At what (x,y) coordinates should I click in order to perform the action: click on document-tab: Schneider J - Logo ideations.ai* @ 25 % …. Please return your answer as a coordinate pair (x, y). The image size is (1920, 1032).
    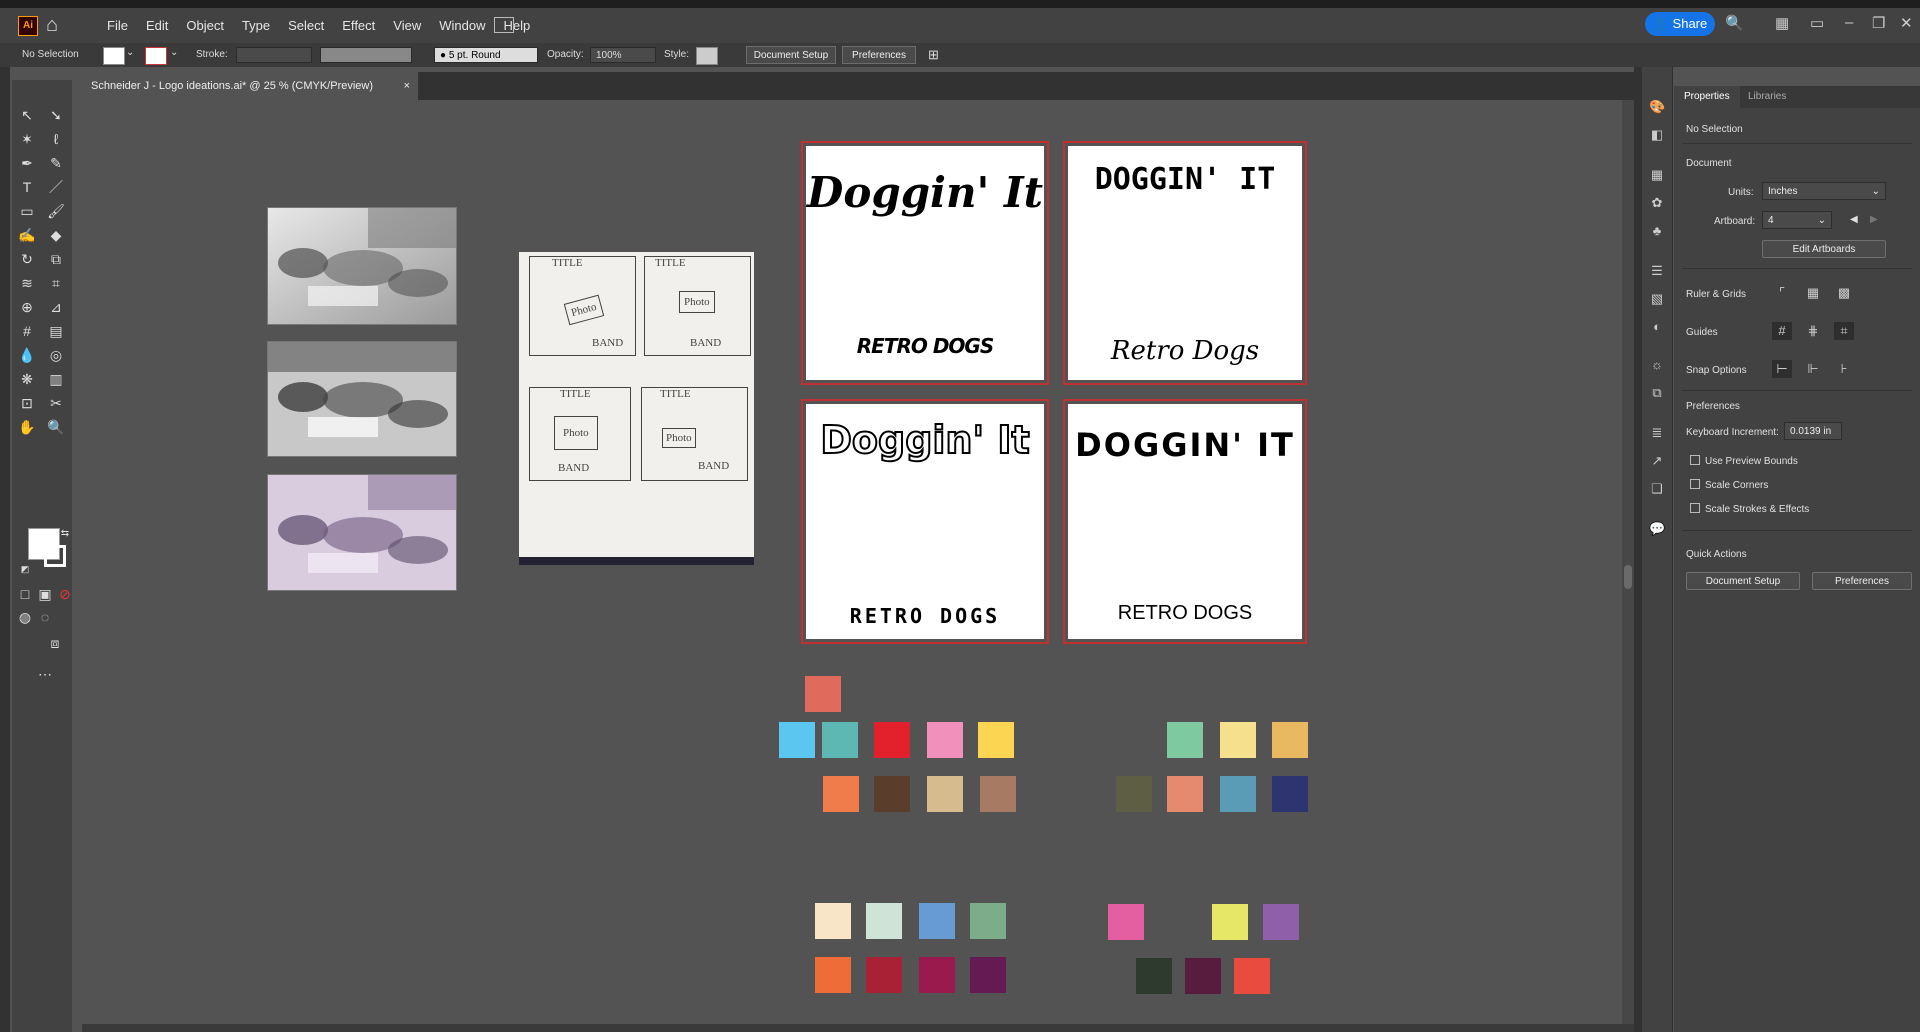
    Looking at the image, I should click on (250, 86).